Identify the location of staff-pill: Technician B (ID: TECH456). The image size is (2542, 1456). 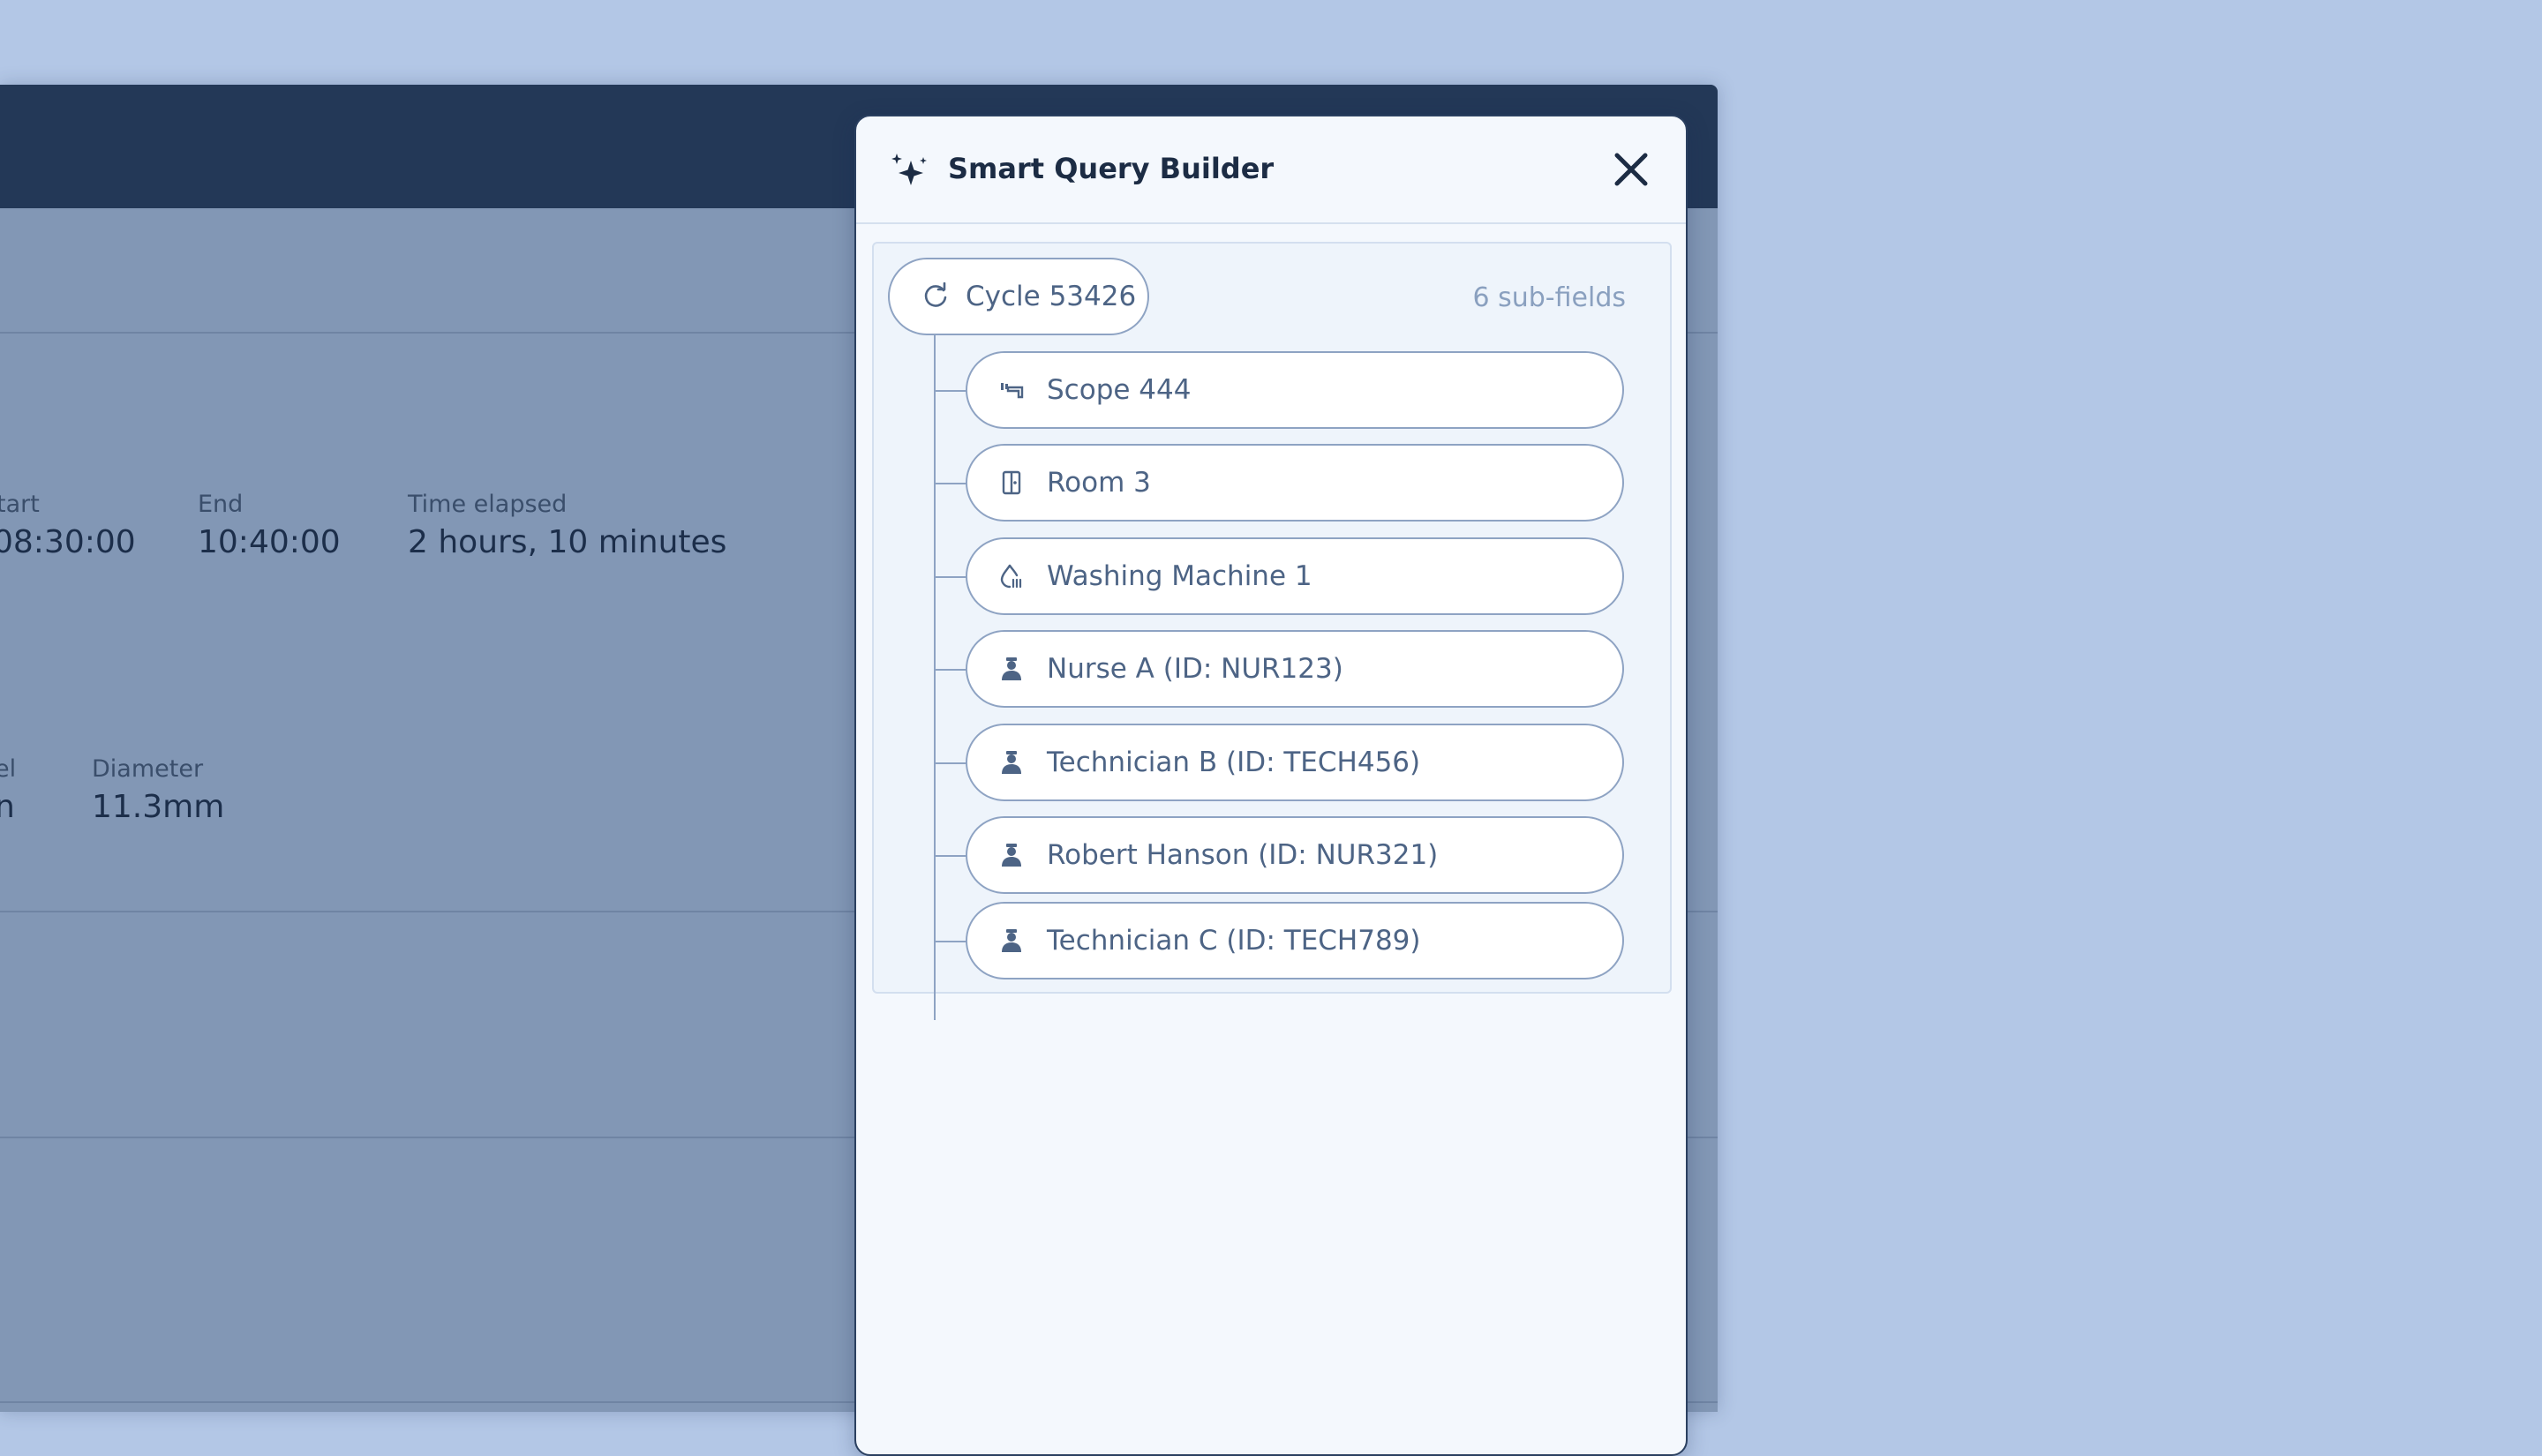
(1295, 762).